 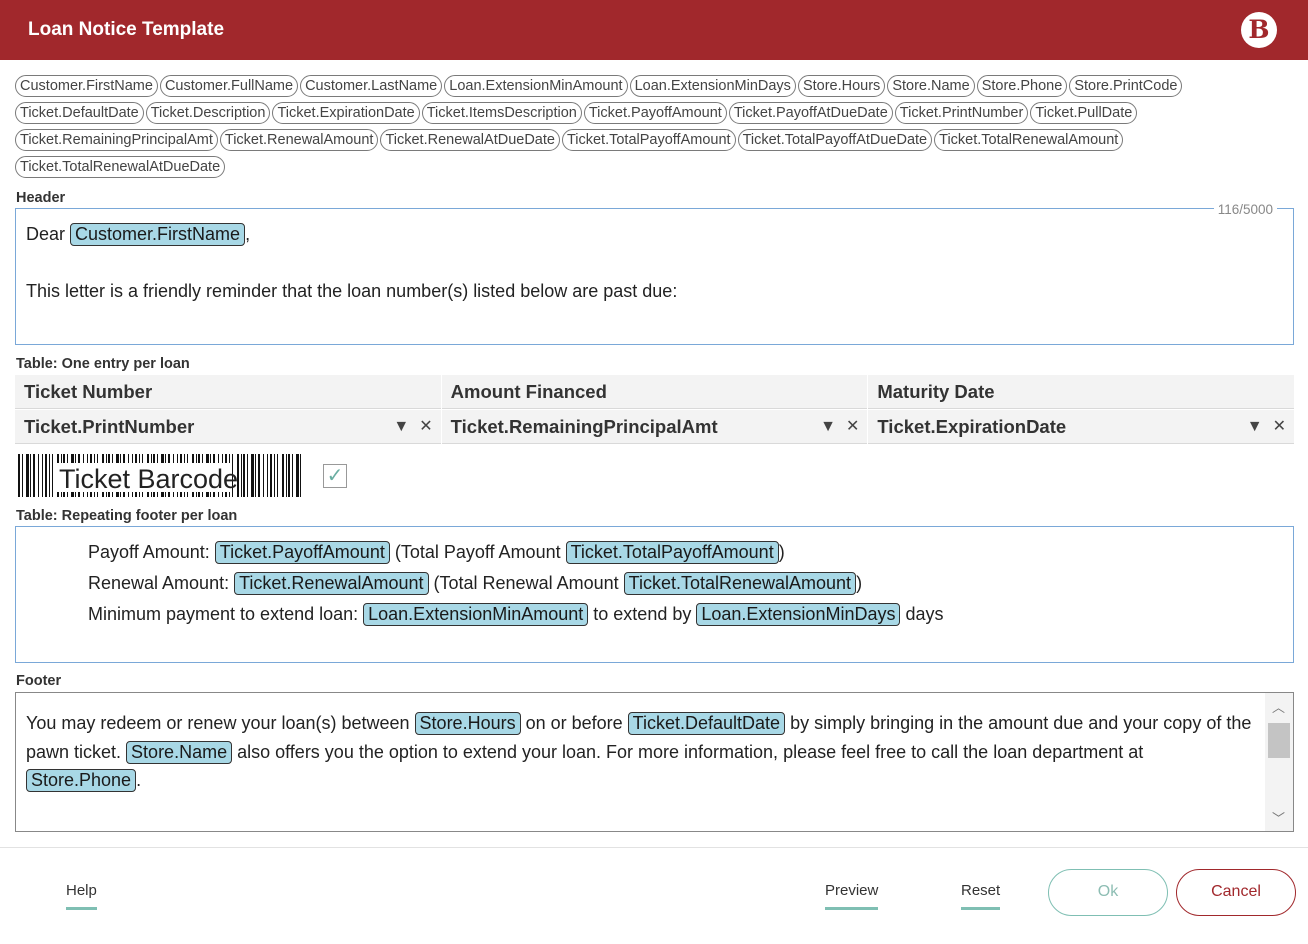 I want to click on greeting-prefix: Dear, so click(x=48, y=234).